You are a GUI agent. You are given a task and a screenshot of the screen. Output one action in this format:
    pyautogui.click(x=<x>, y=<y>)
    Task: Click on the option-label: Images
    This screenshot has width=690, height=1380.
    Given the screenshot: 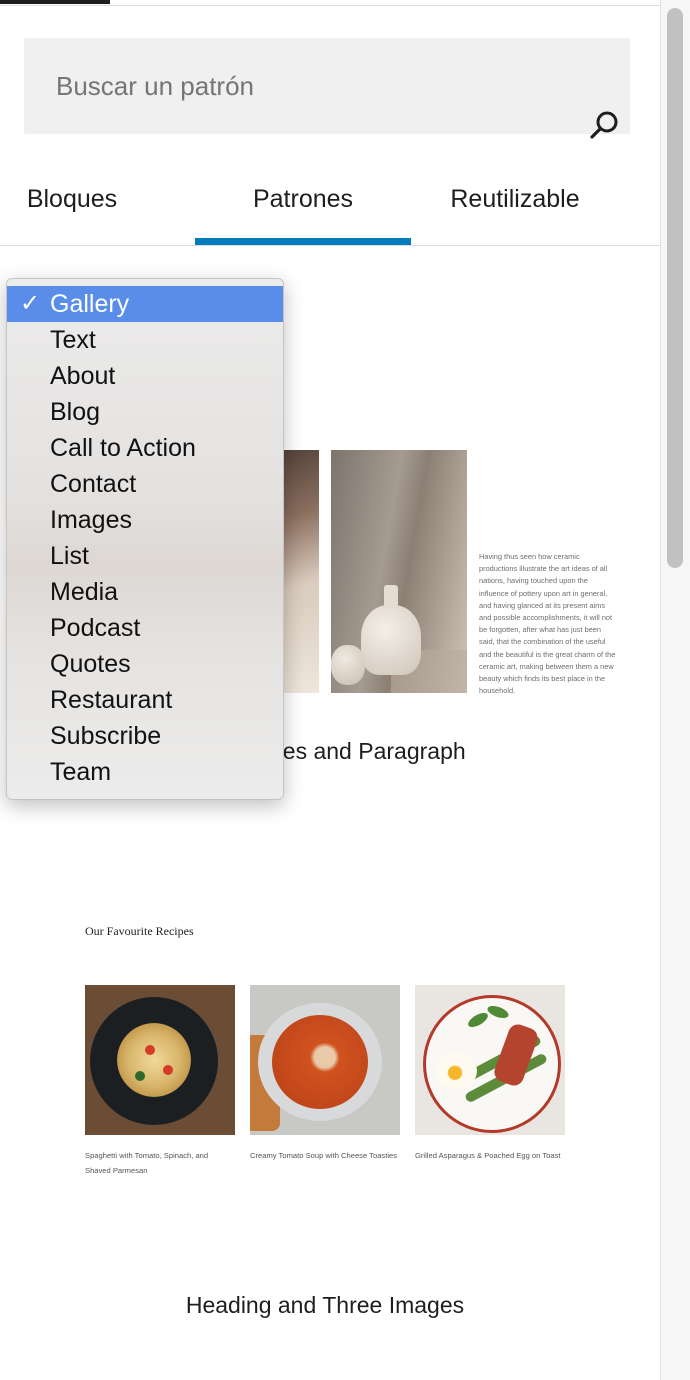 What is the action you would take?
    pyautogui.click(x=91, y=520)
    